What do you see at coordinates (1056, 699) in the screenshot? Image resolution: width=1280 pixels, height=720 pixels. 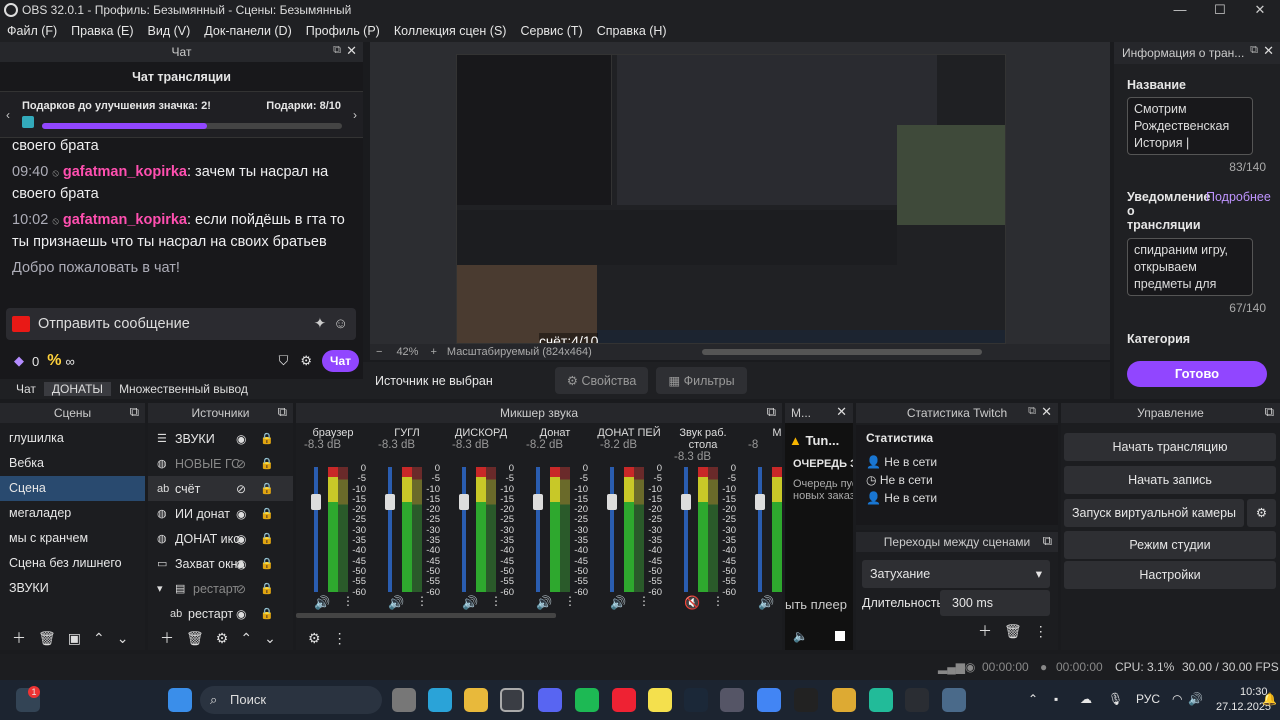 I see `tray-icon: ▪` at bounding box center [1056, 699].